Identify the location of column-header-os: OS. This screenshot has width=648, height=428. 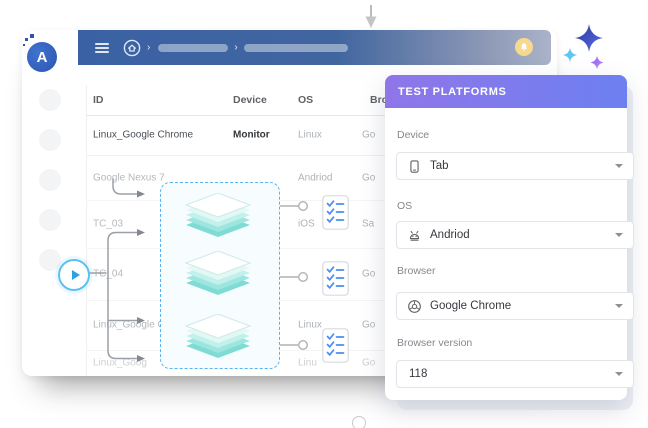
(306, 100).